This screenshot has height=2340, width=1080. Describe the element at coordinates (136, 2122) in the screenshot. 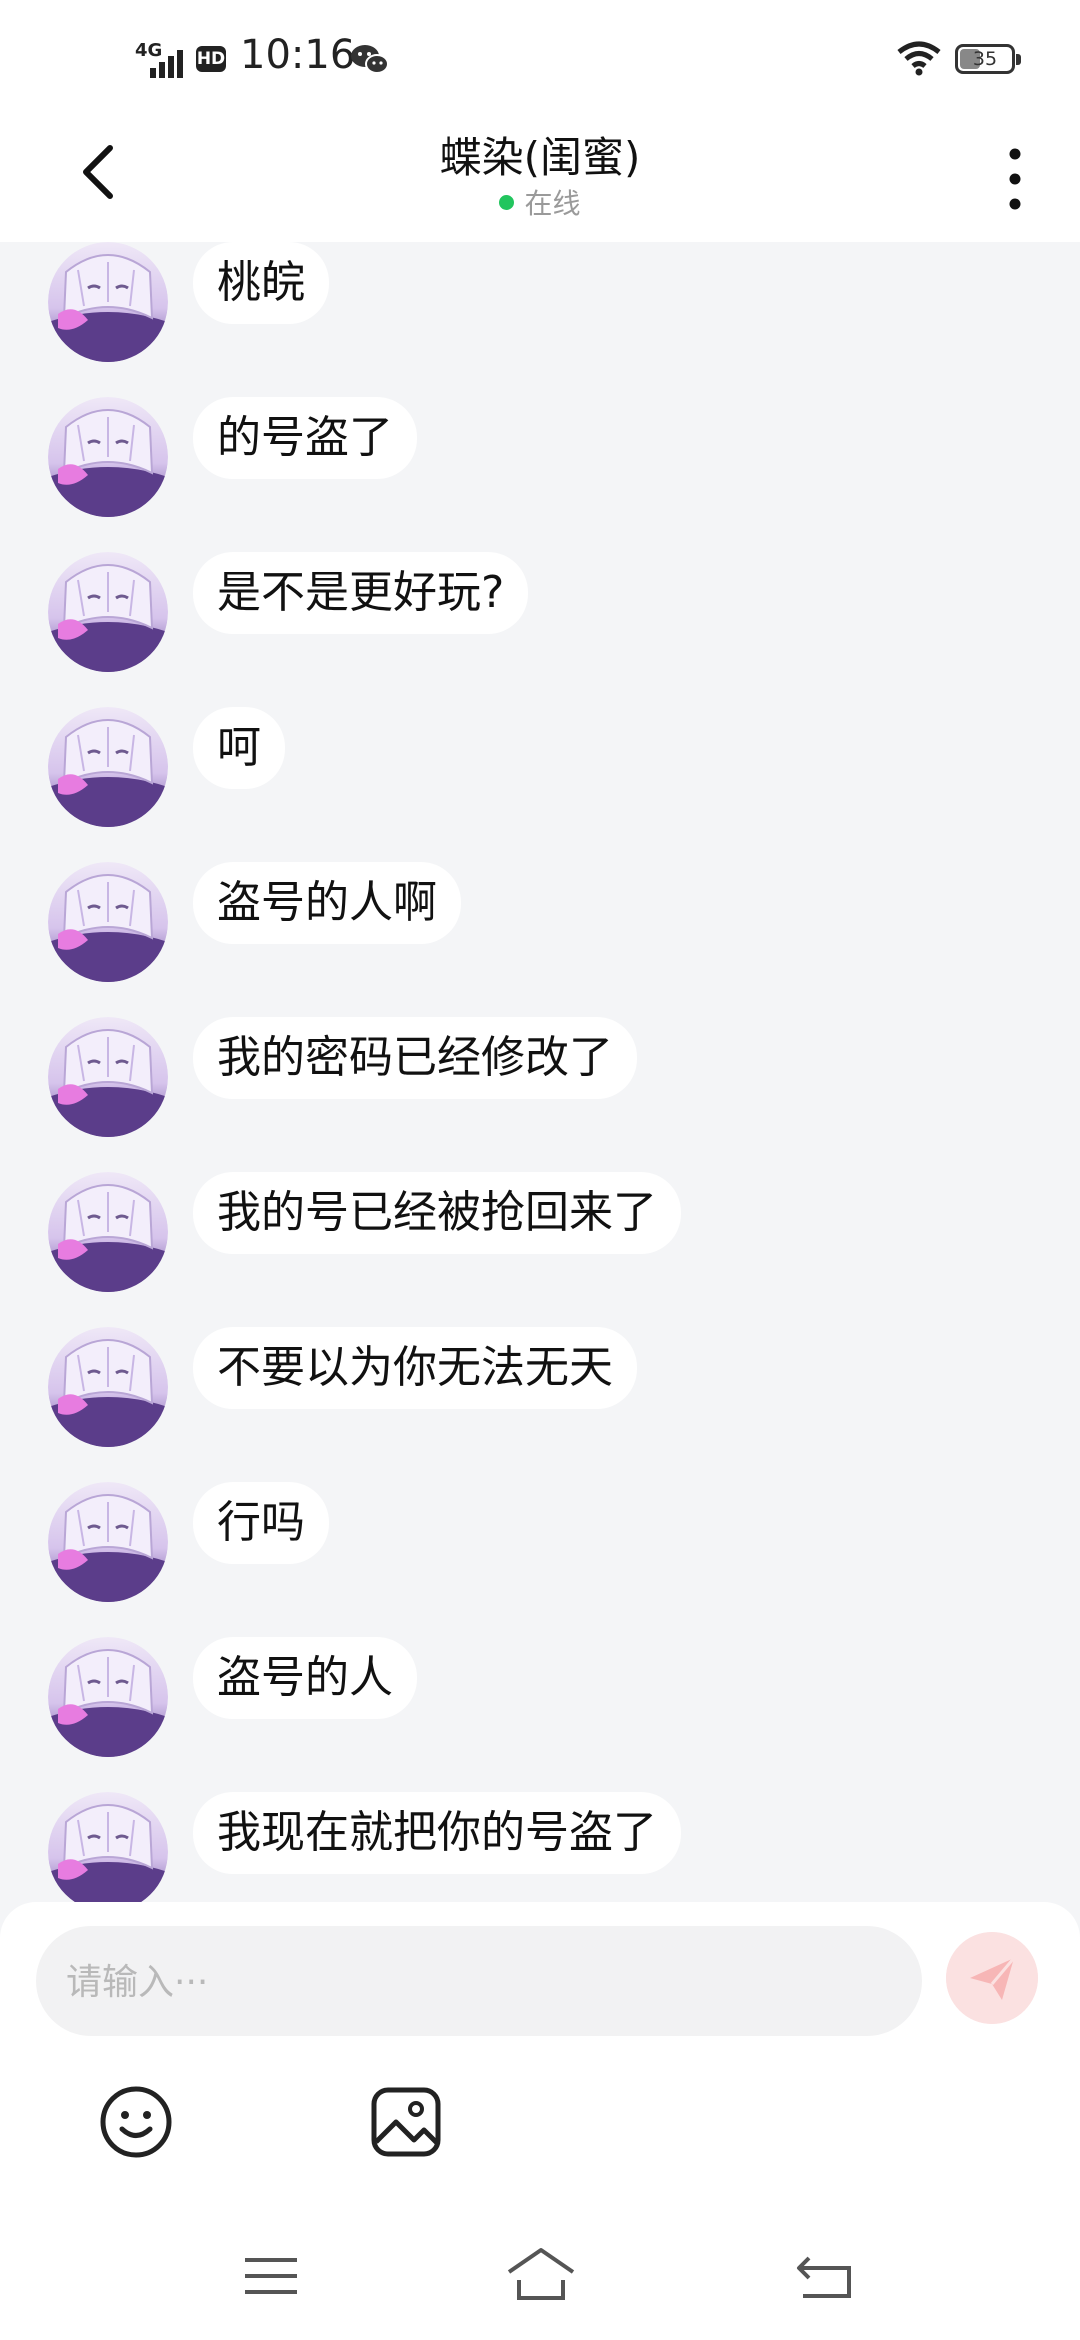

I see `emoji-icon` at that location.